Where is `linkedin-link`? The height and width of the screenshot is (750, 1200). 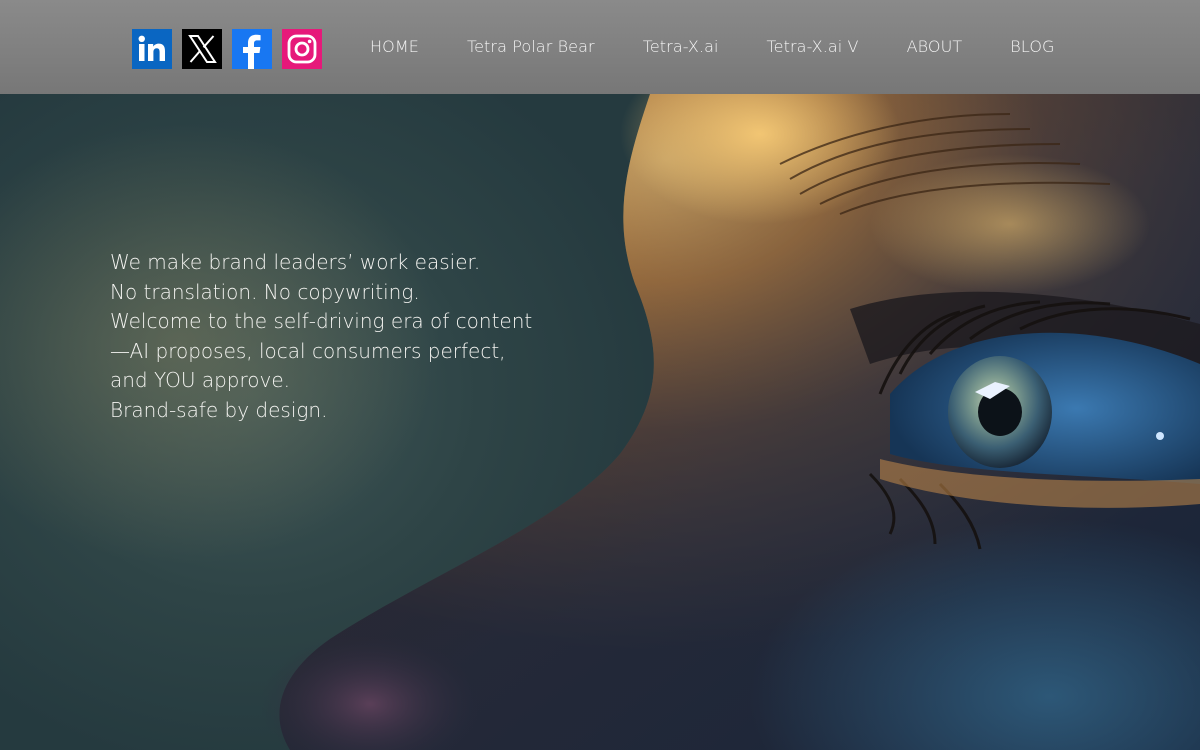 linkedin-link is located at coordinates (152, 49).